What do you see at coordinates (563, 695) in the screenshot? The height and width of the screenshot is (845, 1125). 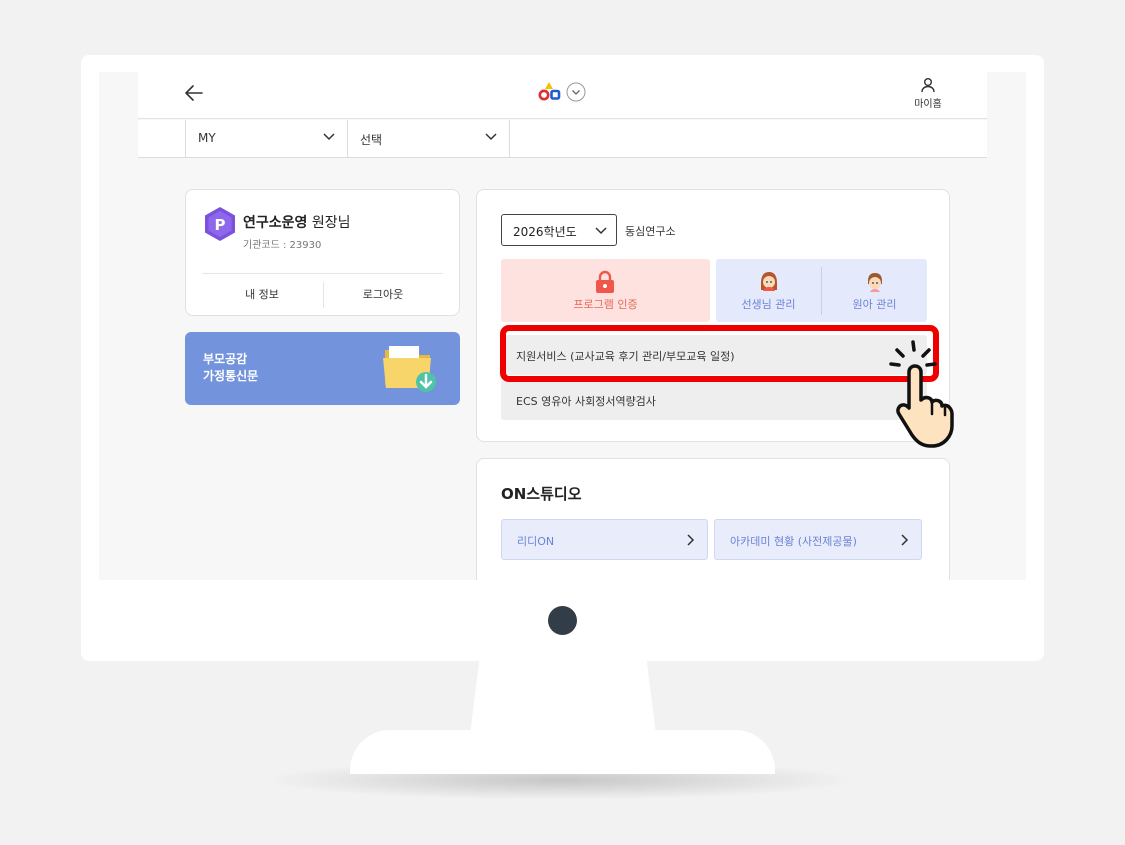 I see `monitor-stand-neck` at bounding box center [563, 695].